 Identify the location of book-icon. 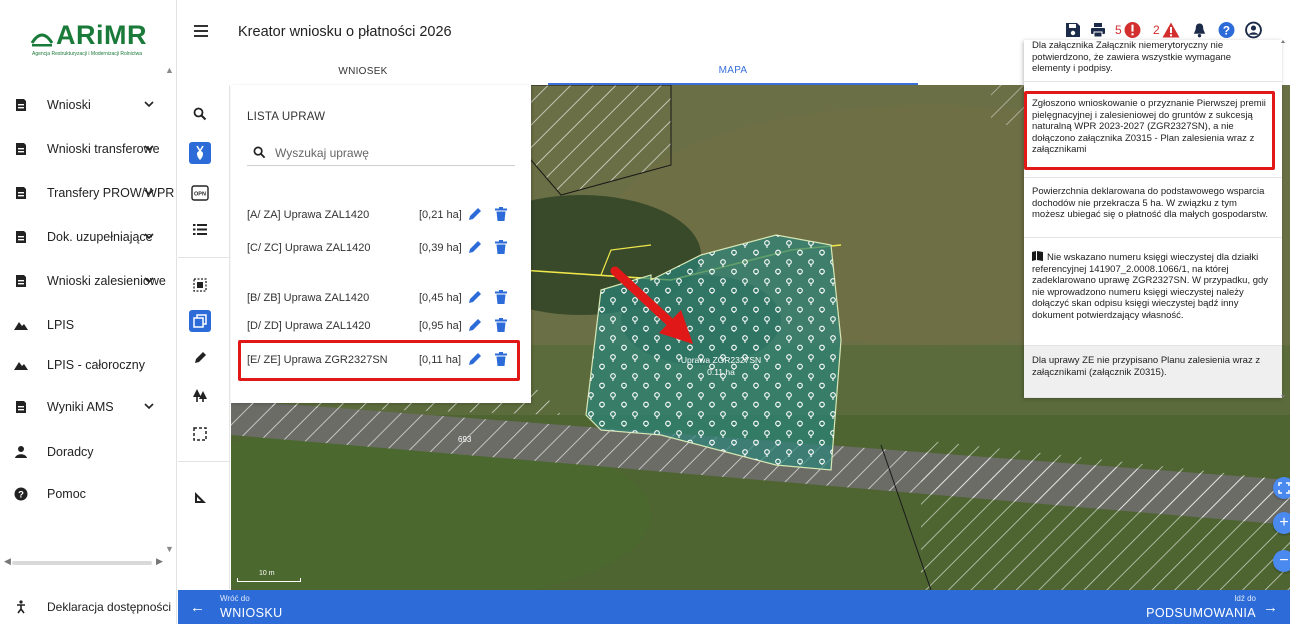
(1037, 256).